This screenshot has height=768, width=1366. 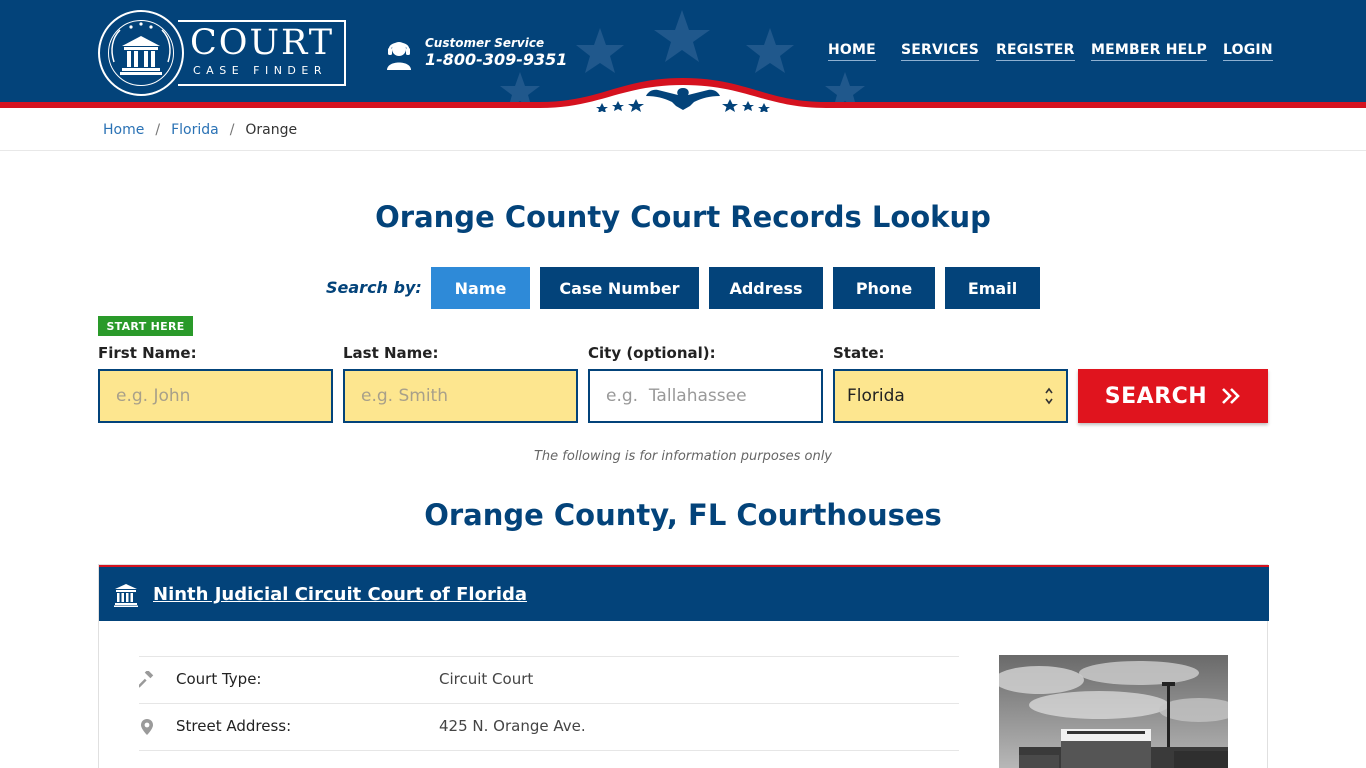 I want to click on search-by-label: Search by:, so click(x=374, y=287).